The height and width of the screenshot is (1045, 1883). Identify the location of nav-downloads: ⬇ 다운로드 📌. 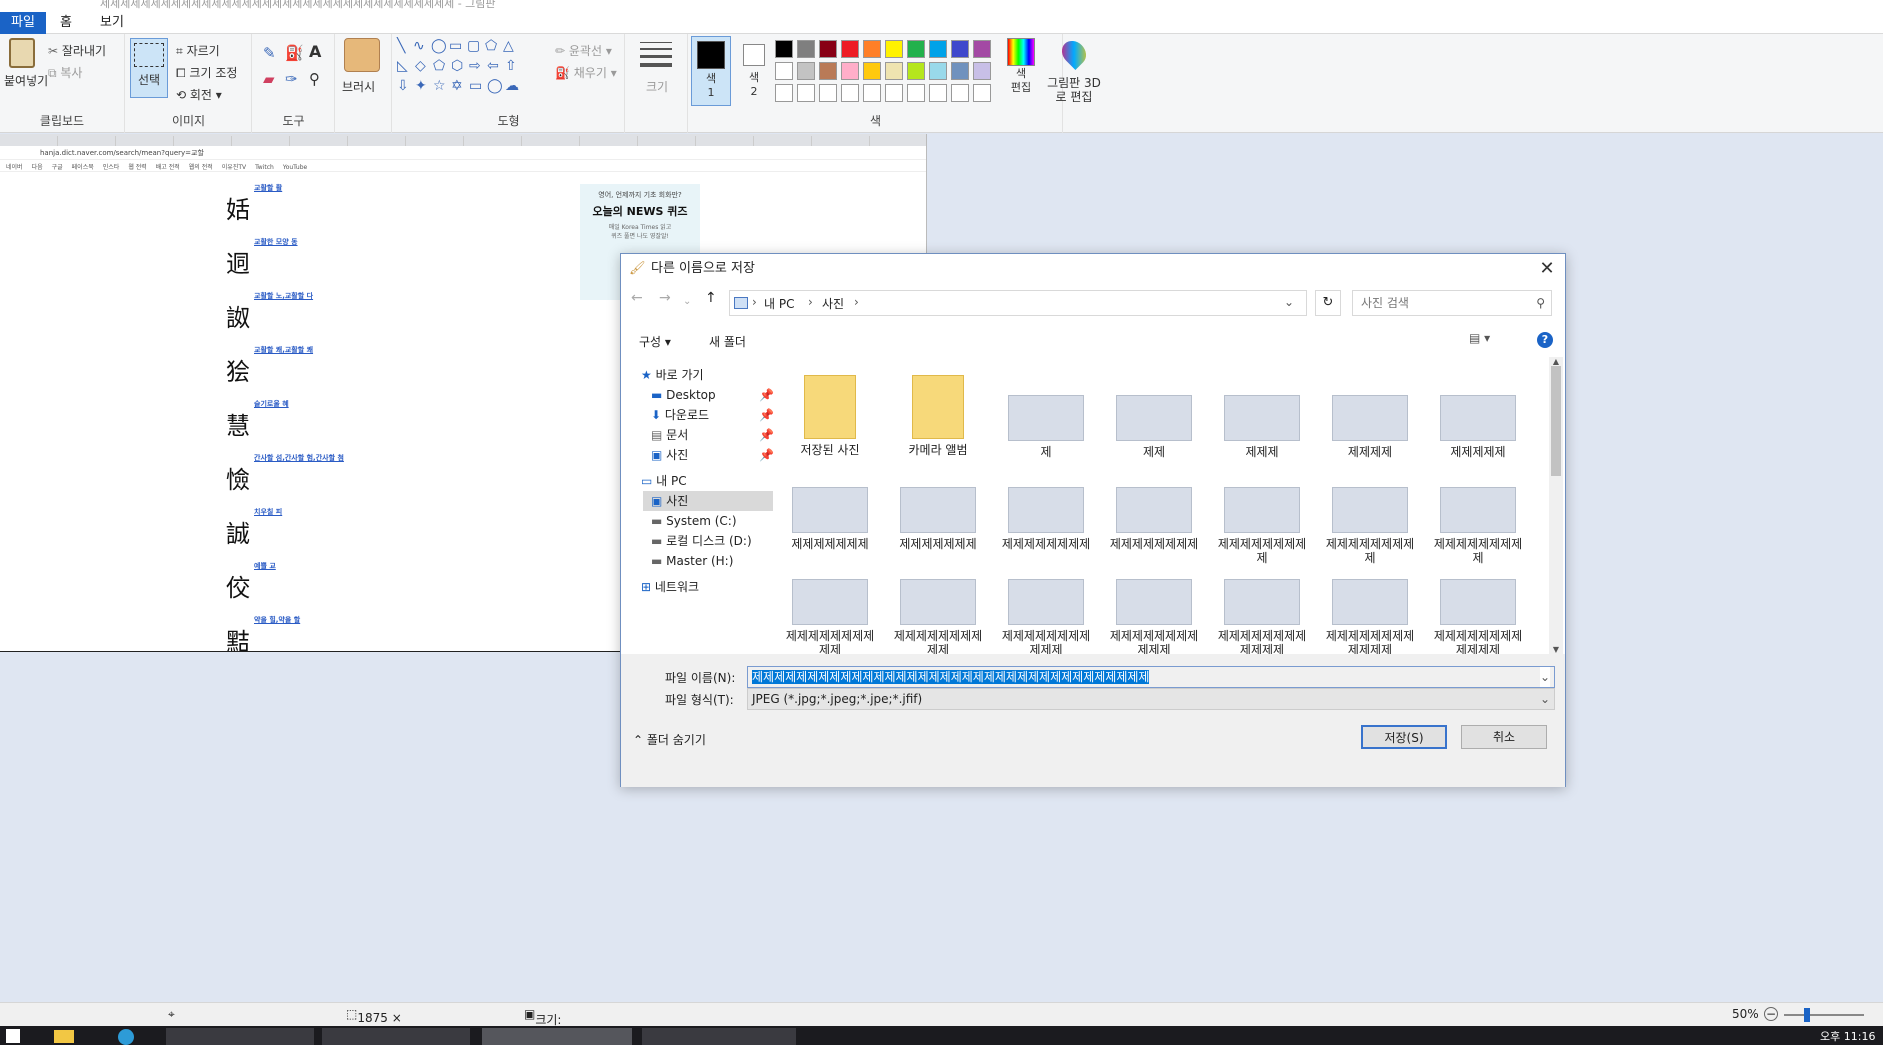
(712, 415).